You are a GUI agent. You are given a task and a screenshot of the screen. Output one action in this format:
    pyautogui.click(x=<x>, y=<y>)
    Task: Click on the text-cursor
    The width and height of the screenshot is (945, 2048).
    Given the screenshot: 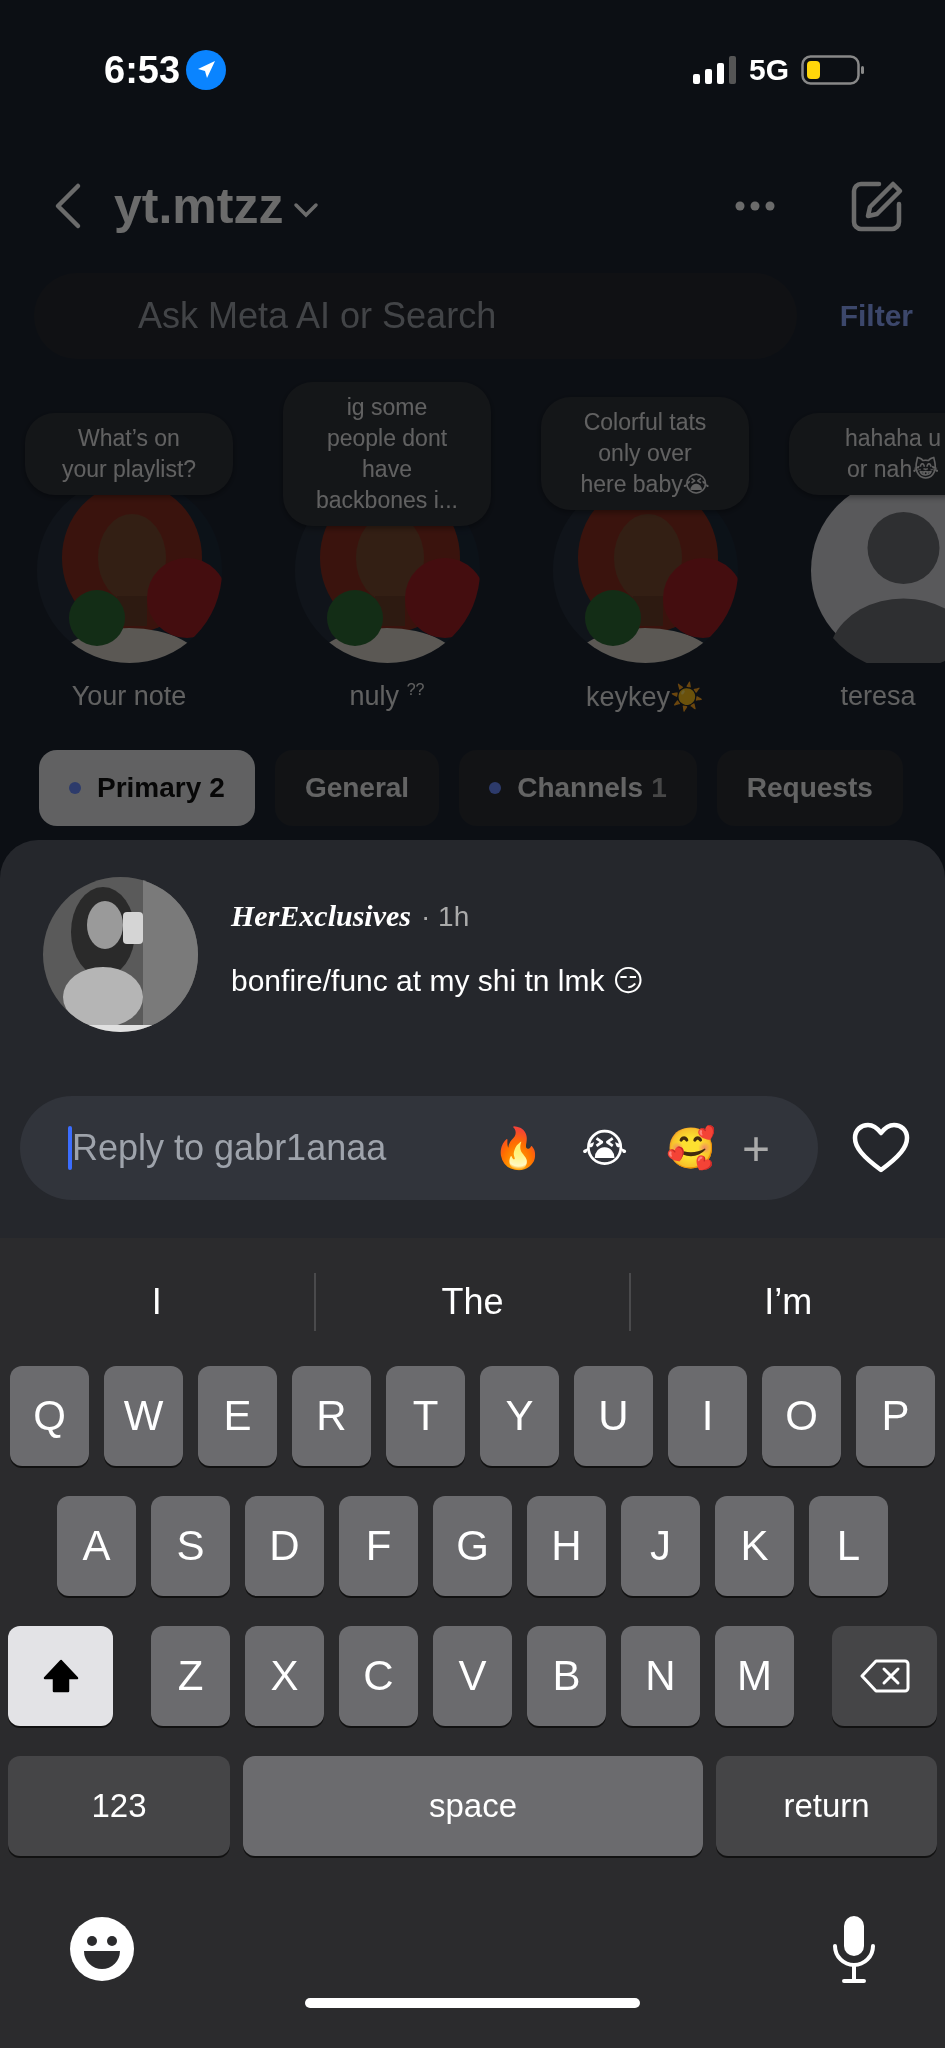 What is the action you would take?
    pyautogui.click(x=70, y=1148)
    